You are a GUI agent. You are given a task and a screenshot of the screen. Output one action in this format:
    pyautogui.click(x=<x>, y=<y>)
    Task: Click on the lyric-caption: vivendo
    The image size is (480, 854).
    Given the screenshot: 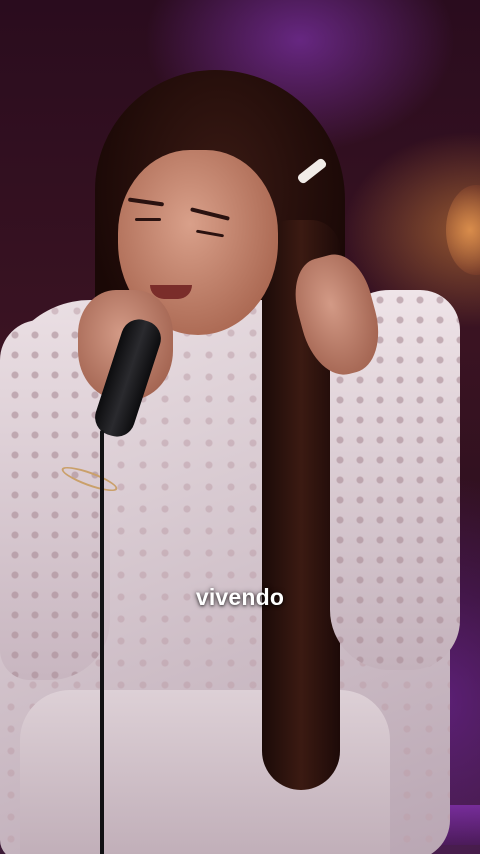 What is the action you would take?
    pyautogui.click(x=240, y=597)
    